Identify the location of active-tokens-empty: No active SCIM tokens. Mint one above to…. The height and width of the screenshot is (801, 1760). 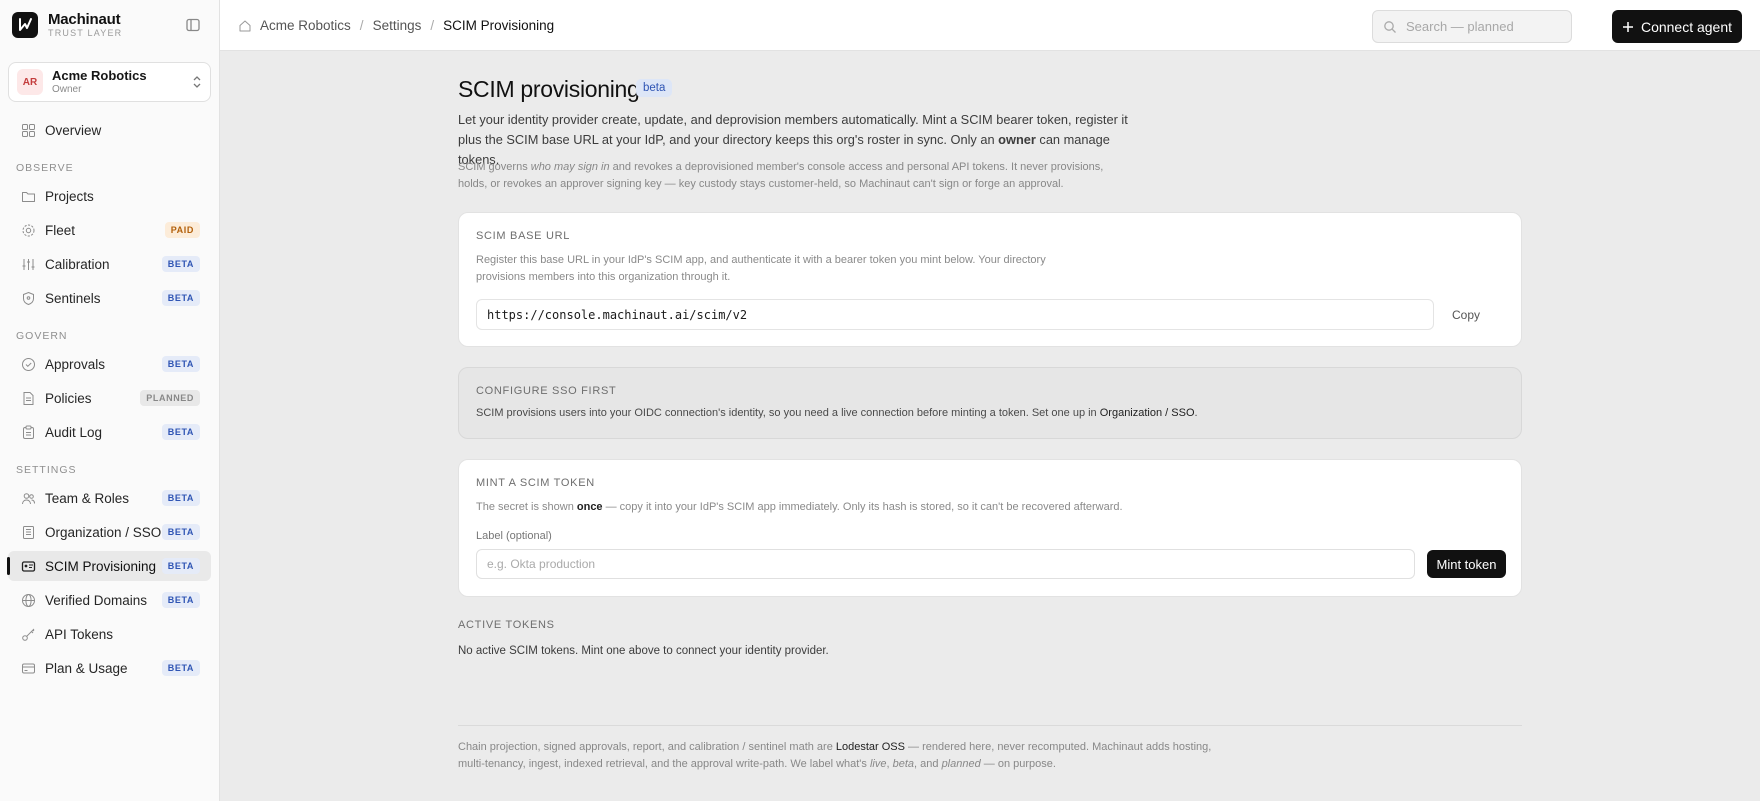
(643, 651).